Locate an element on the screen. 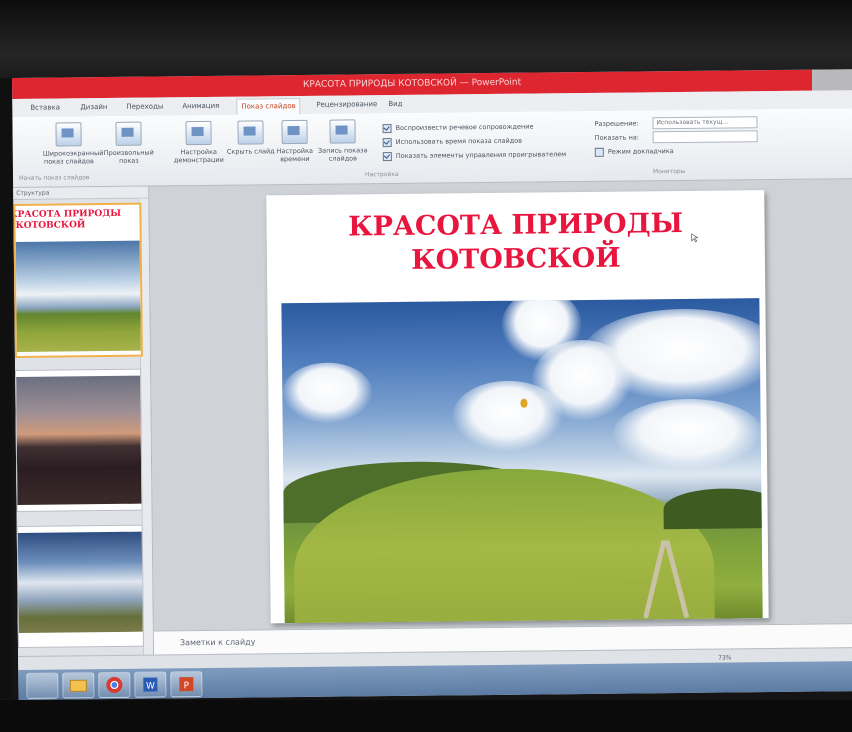 The image size is (852, 732). thumbnail-image-clouds is located at coordinates (80, 582).